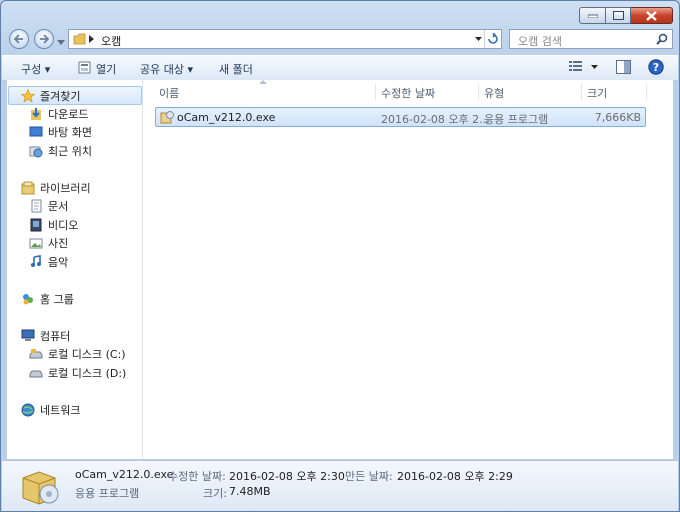 The height and width of the screenshot is (512, 680). I want to click on chevron-down-icon, so click(61, 42).